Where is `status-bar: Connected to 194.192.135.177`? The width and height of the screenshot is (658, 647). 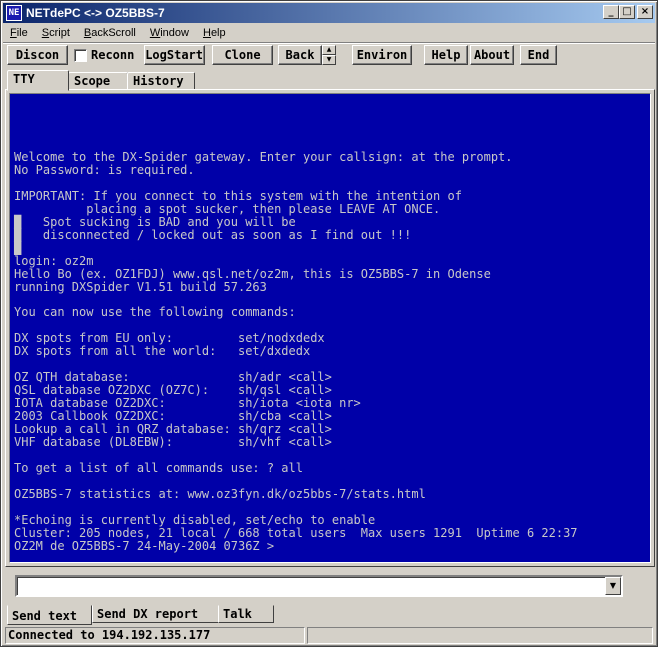 status-bar: Connected to 194.192.135.177 is located at coordinates (329, 636).